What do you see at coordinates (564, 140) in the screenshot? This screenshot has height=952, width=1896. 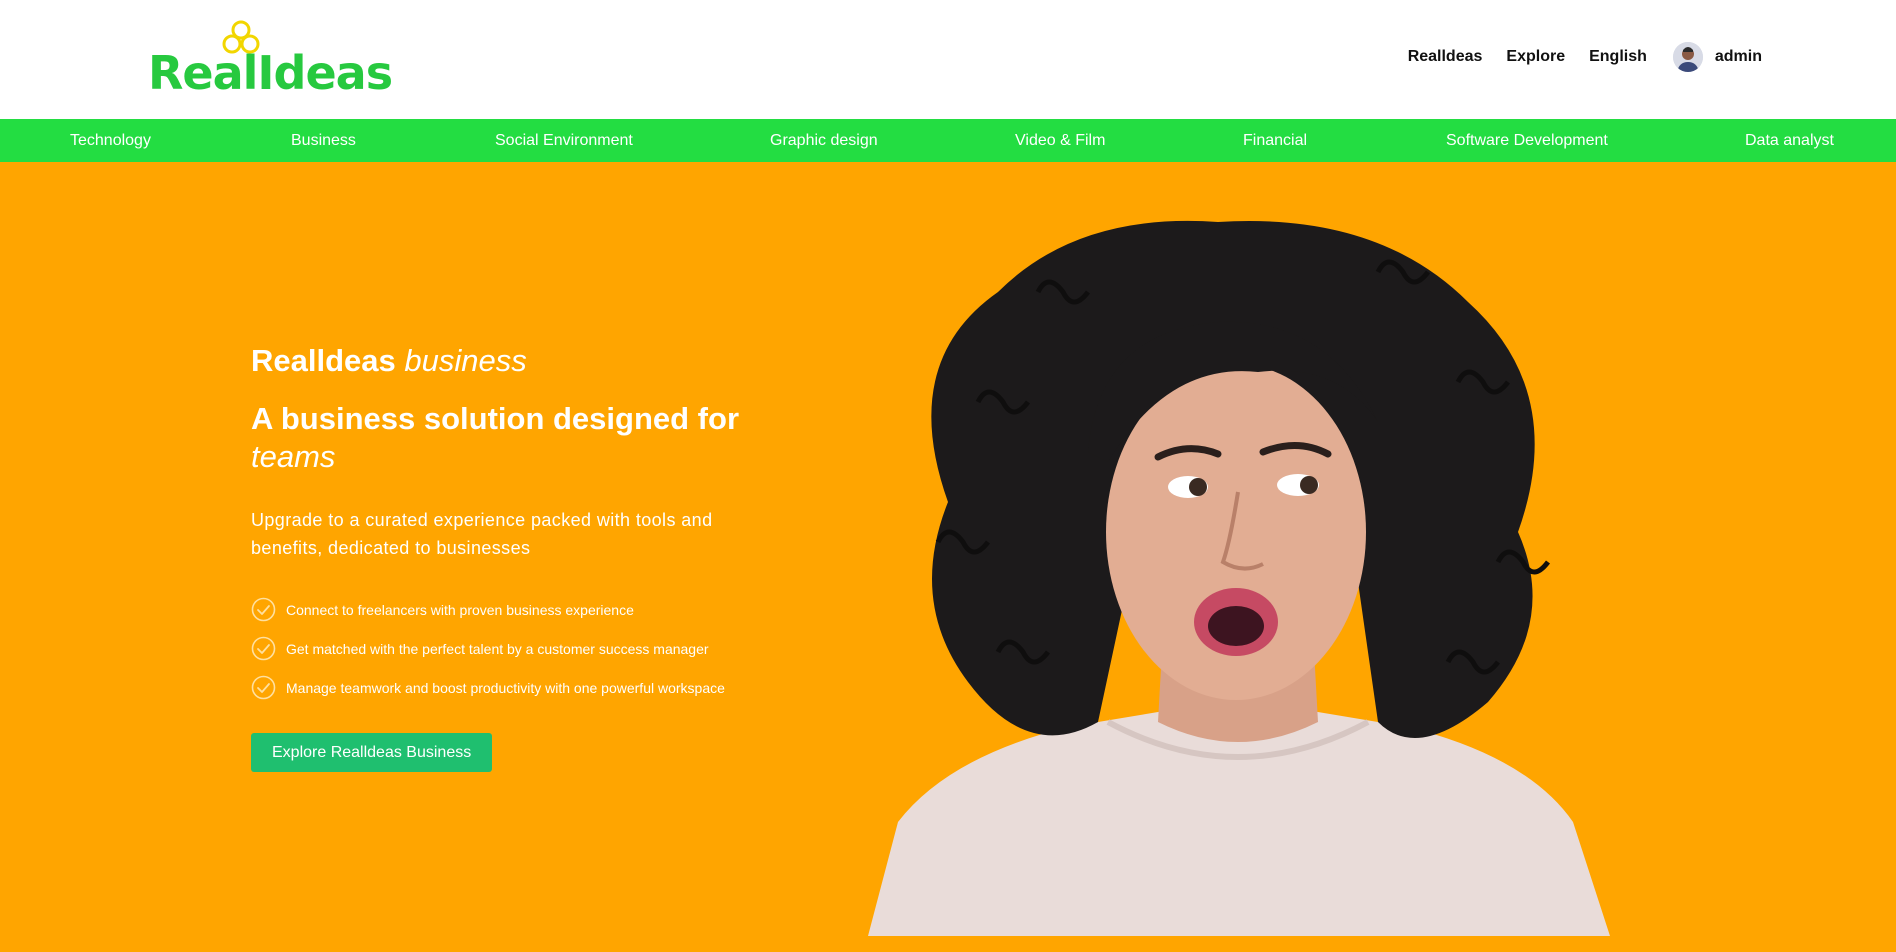 I see `category-social-environment: Social Environment` at bounding box center [564, 140].